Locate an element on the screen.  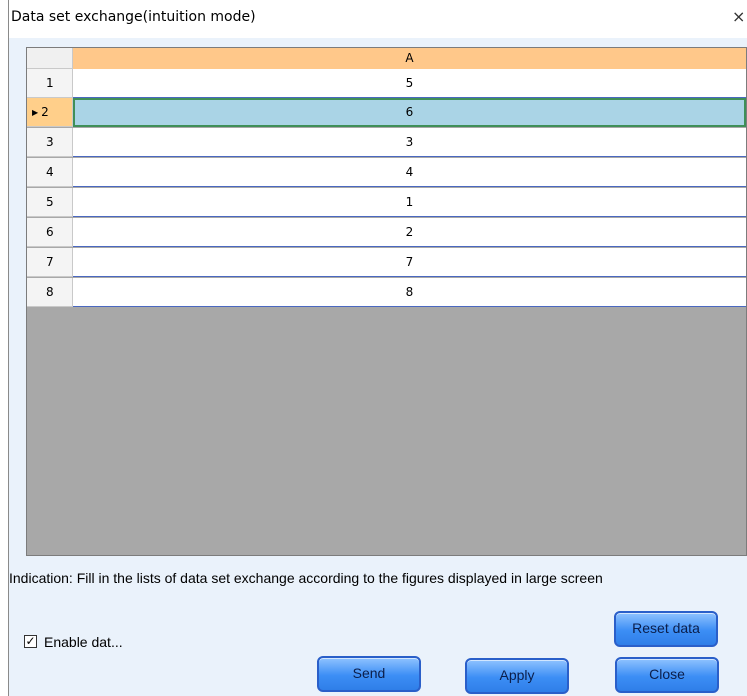
column-header-row: A is located at coordinates (386, 58).